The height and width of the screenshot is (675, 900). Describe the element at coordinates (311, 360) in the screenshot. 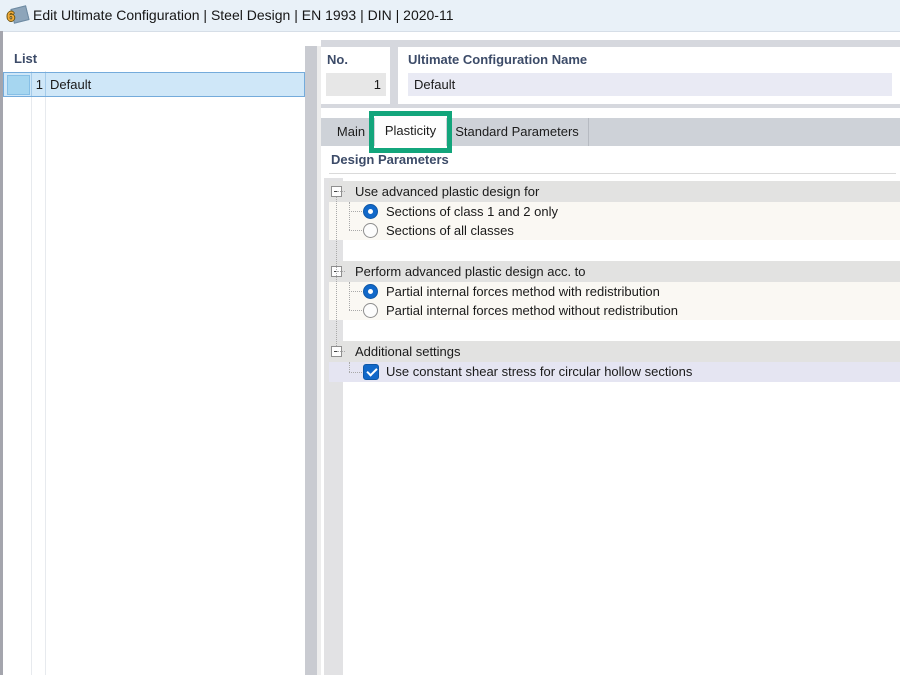

I see `list-scrollbar` at that location.